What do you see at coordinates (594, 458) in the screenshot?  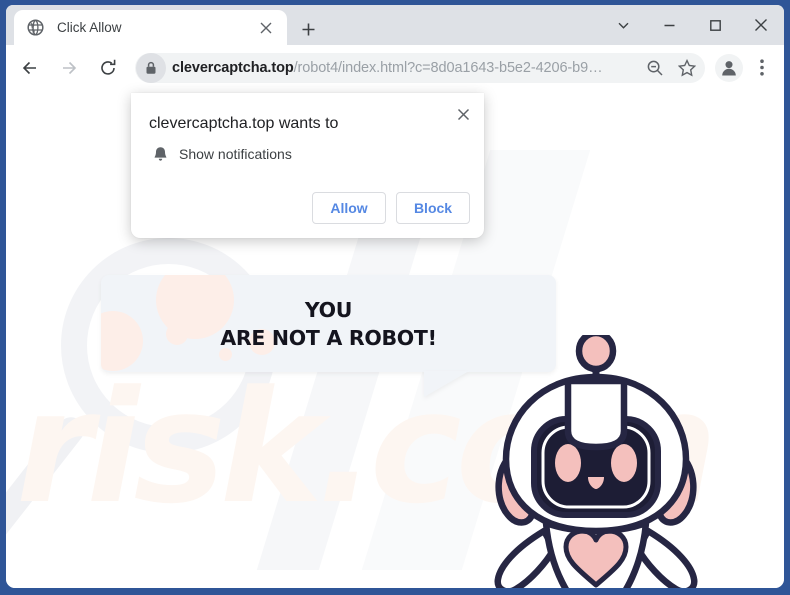 I see `robot-illustration` at bounding box center [594, 458].